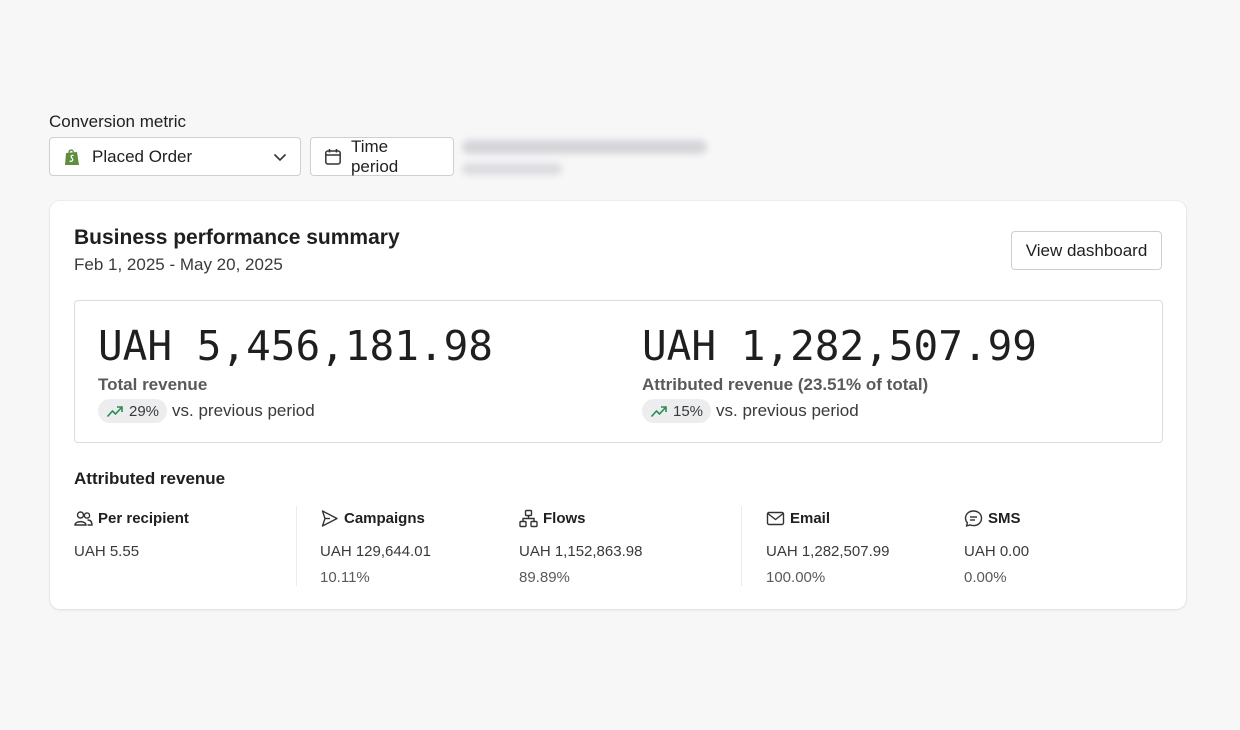 This screenshot has width=1240, height=730. I want to click on flows-header: Flows, so click(580, 518).